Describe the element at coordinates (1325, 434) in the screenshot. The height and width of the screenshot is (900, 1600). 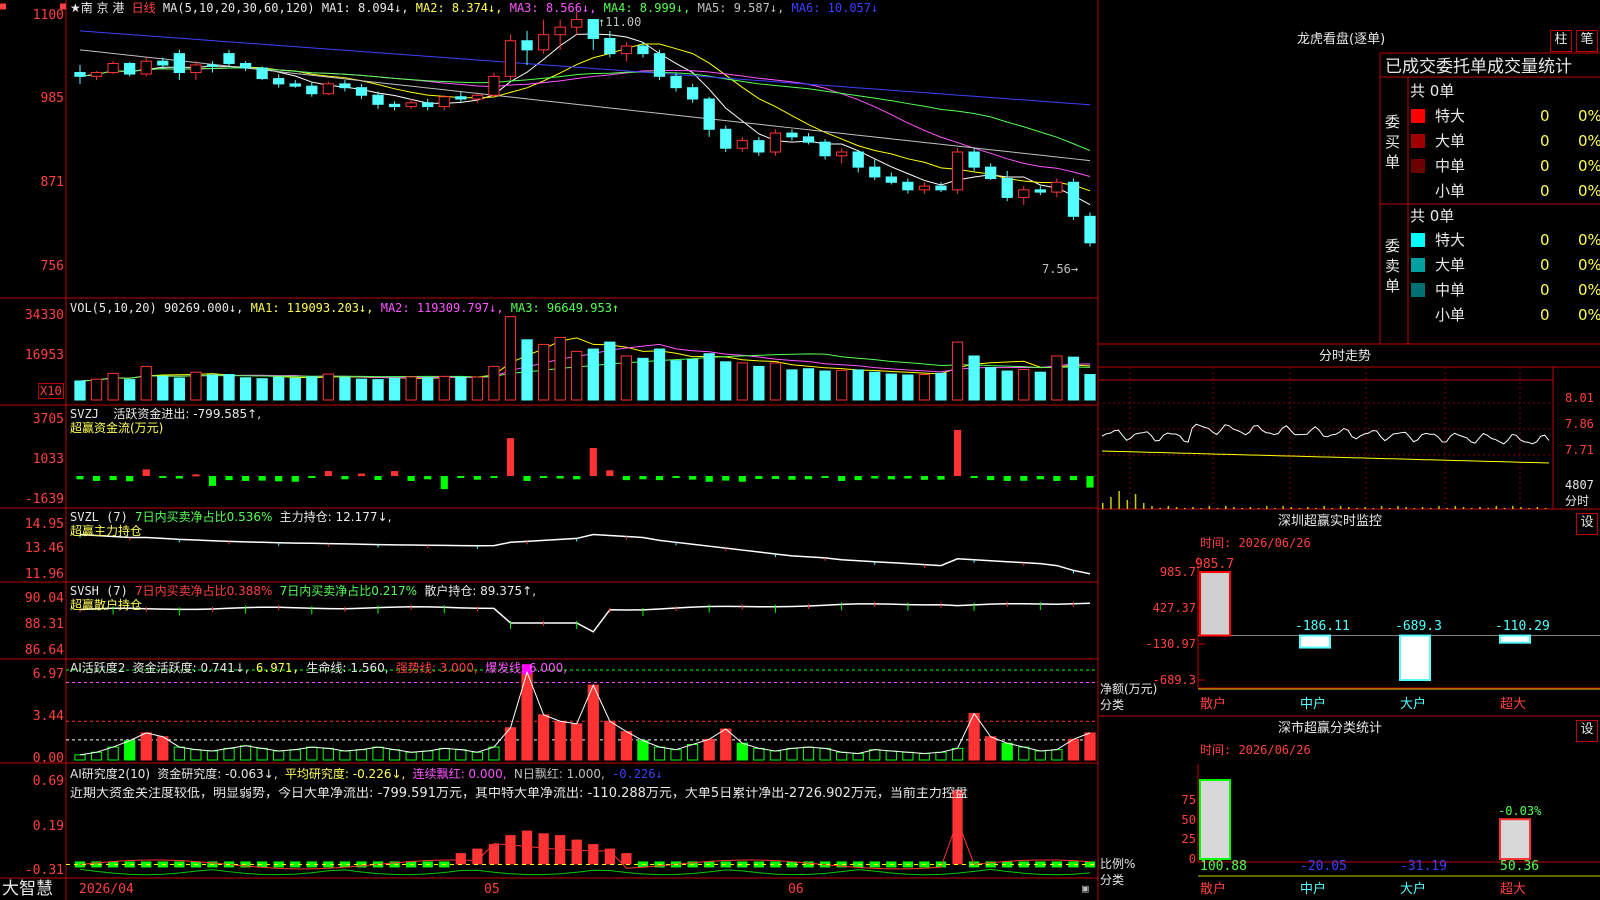
I see `fenshi-price-line` at that location.